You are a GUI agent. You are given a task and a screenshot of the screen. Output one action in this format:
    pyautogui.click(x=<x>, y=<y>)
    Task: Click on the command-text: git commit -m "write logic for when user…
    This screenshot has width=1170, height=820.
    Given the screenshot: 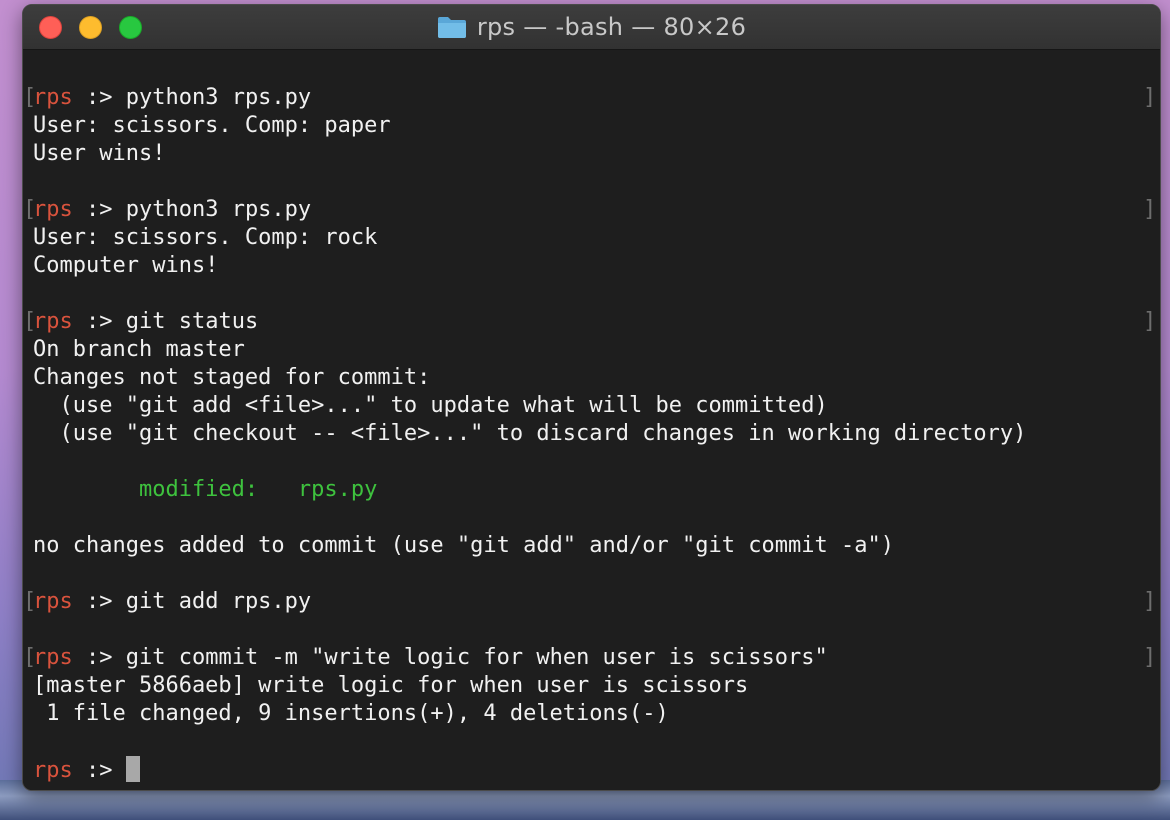 What is the action you would take?
    pyautogui.click(x=476, y=657)
    